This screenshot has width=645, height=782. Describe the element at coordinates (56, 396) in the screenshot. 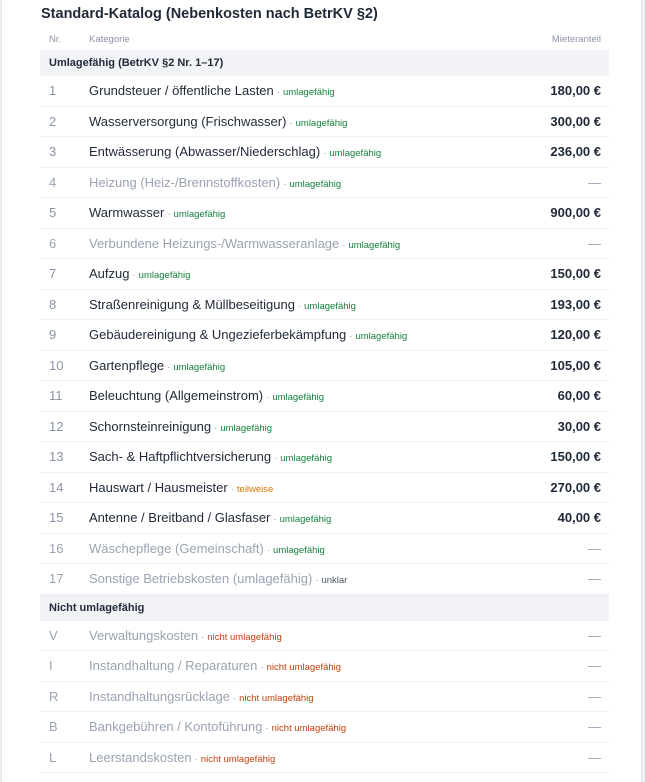

I see `row-number: 11` at that location.